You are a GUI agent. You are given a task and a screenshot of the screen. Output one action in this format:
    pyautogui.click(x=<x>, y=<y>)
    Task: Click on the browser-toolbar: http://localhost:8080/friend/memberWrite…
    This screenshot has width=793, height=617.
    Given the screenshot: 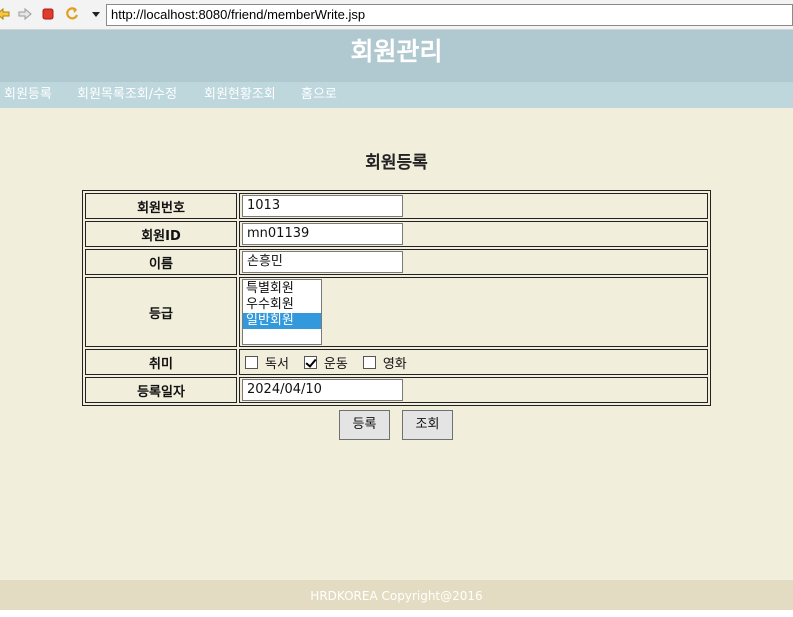 What is the action you would take?
    pyautogui.click(x=396, y=15)
    